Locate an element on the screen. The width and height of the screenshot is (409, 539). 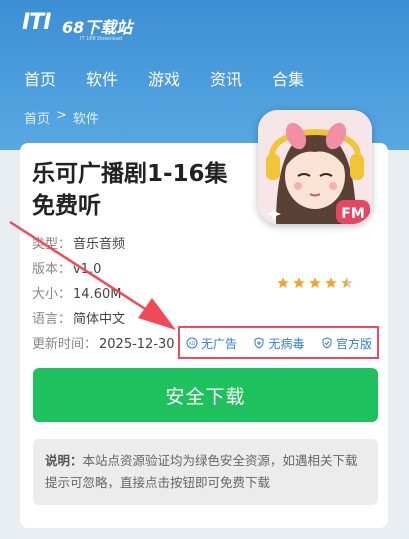
info-row-language: 语言： 简体中文 is located at coordinates (103, 319).